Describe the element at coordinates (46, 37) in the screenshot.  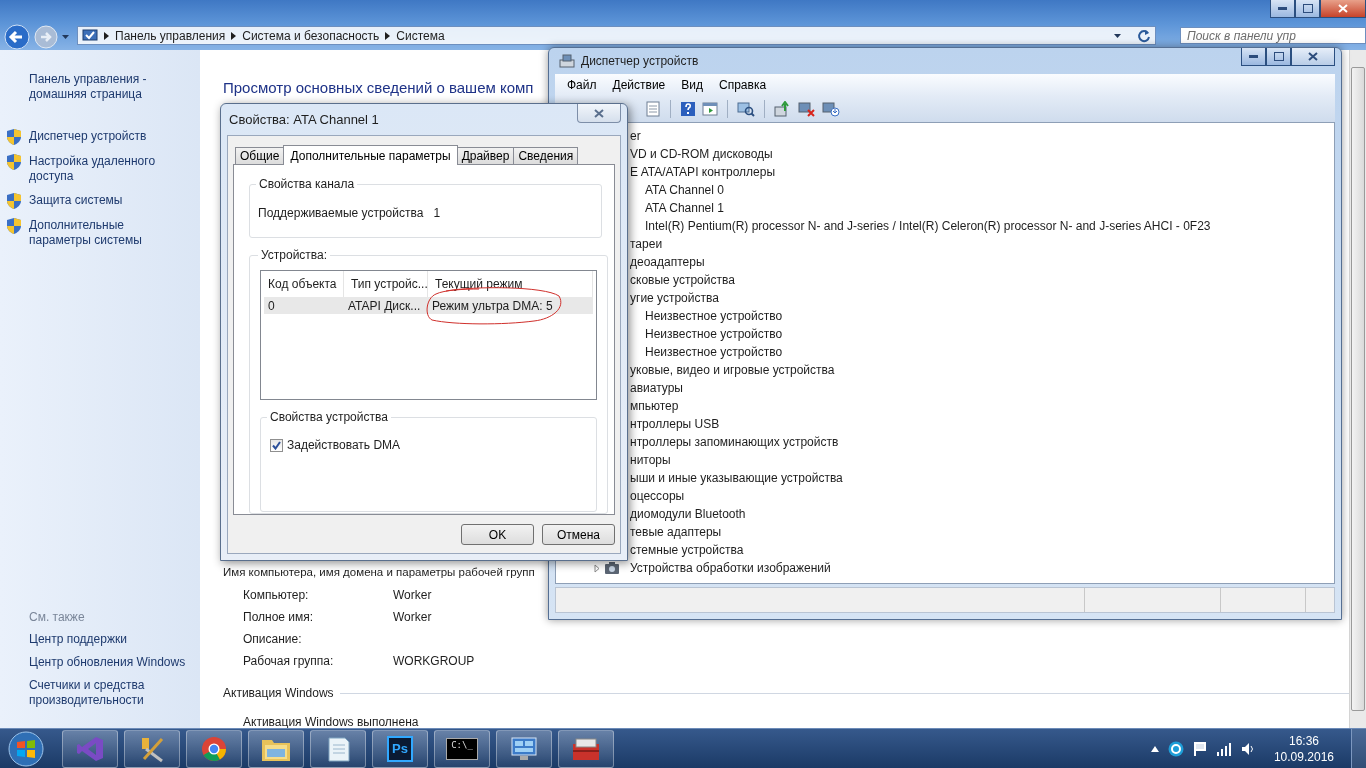
I see `forward-button` at that location.